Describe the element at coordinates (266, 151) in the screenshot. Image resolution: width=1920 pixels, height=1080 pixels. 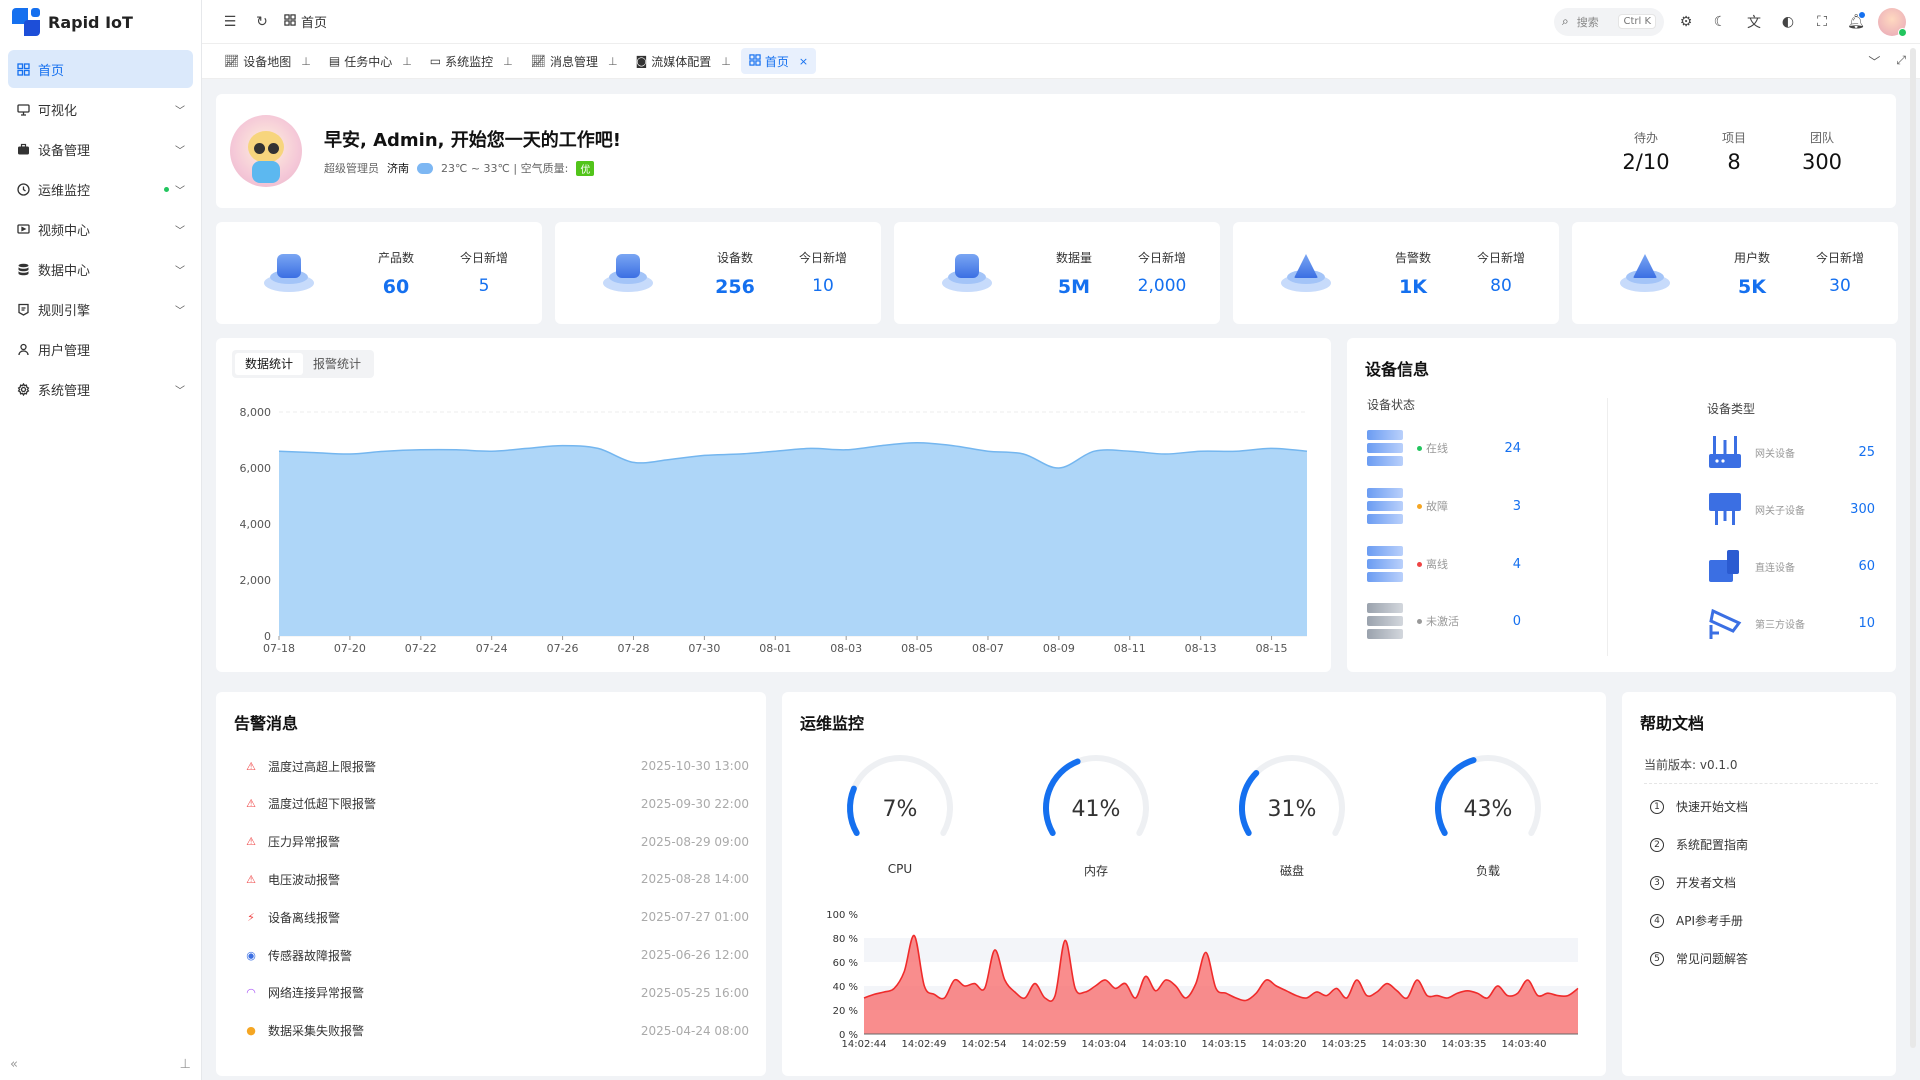
I see `avatar` at that location.